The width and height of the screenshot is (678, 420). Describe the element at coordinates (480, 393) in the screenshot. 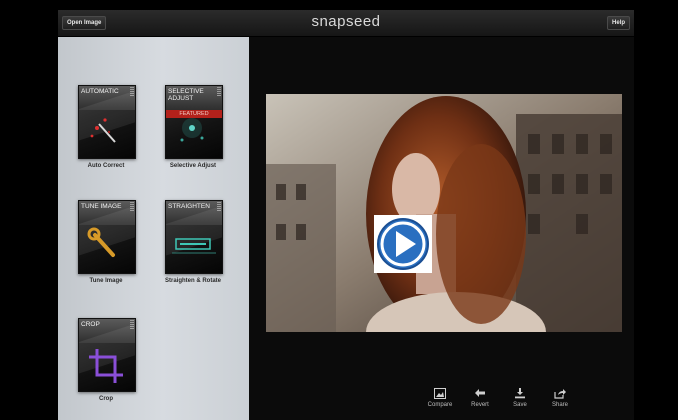

I see `revert-arrow-icon` at that location.